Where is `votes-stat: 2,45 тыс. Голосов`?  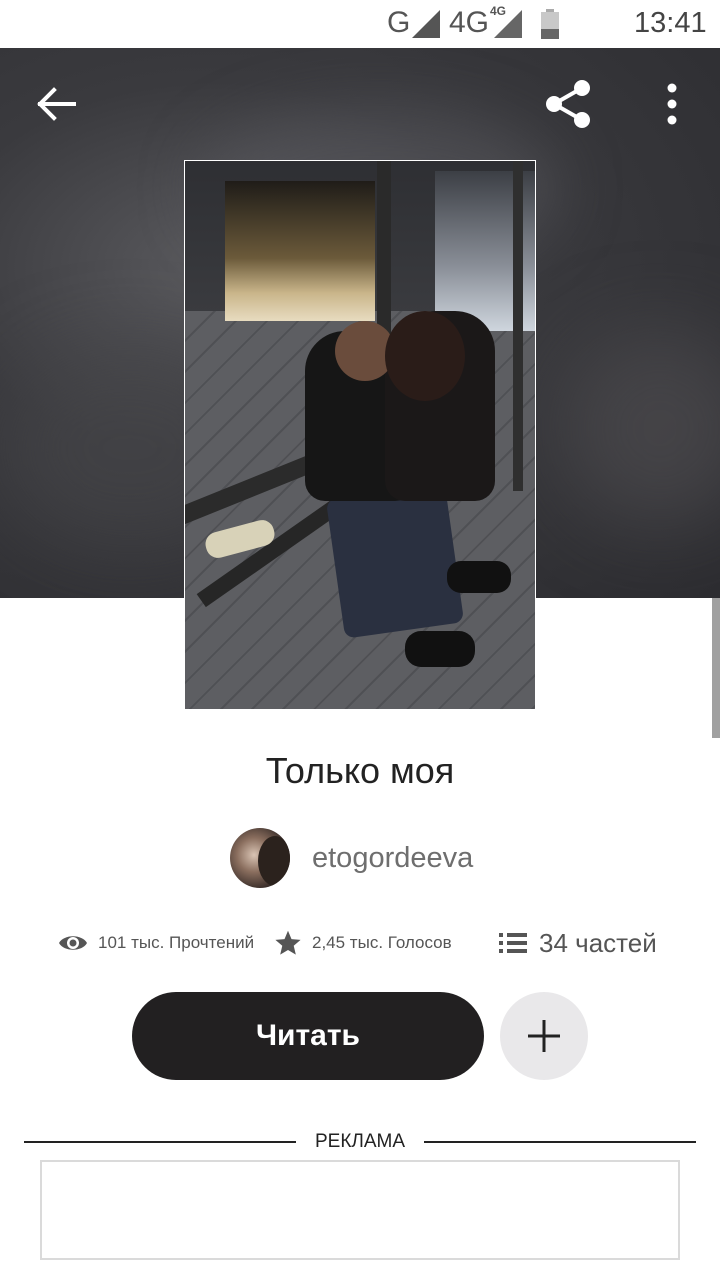
votes-stat: 2,45 тыс. Голосов is located at coordinates (363, 943).